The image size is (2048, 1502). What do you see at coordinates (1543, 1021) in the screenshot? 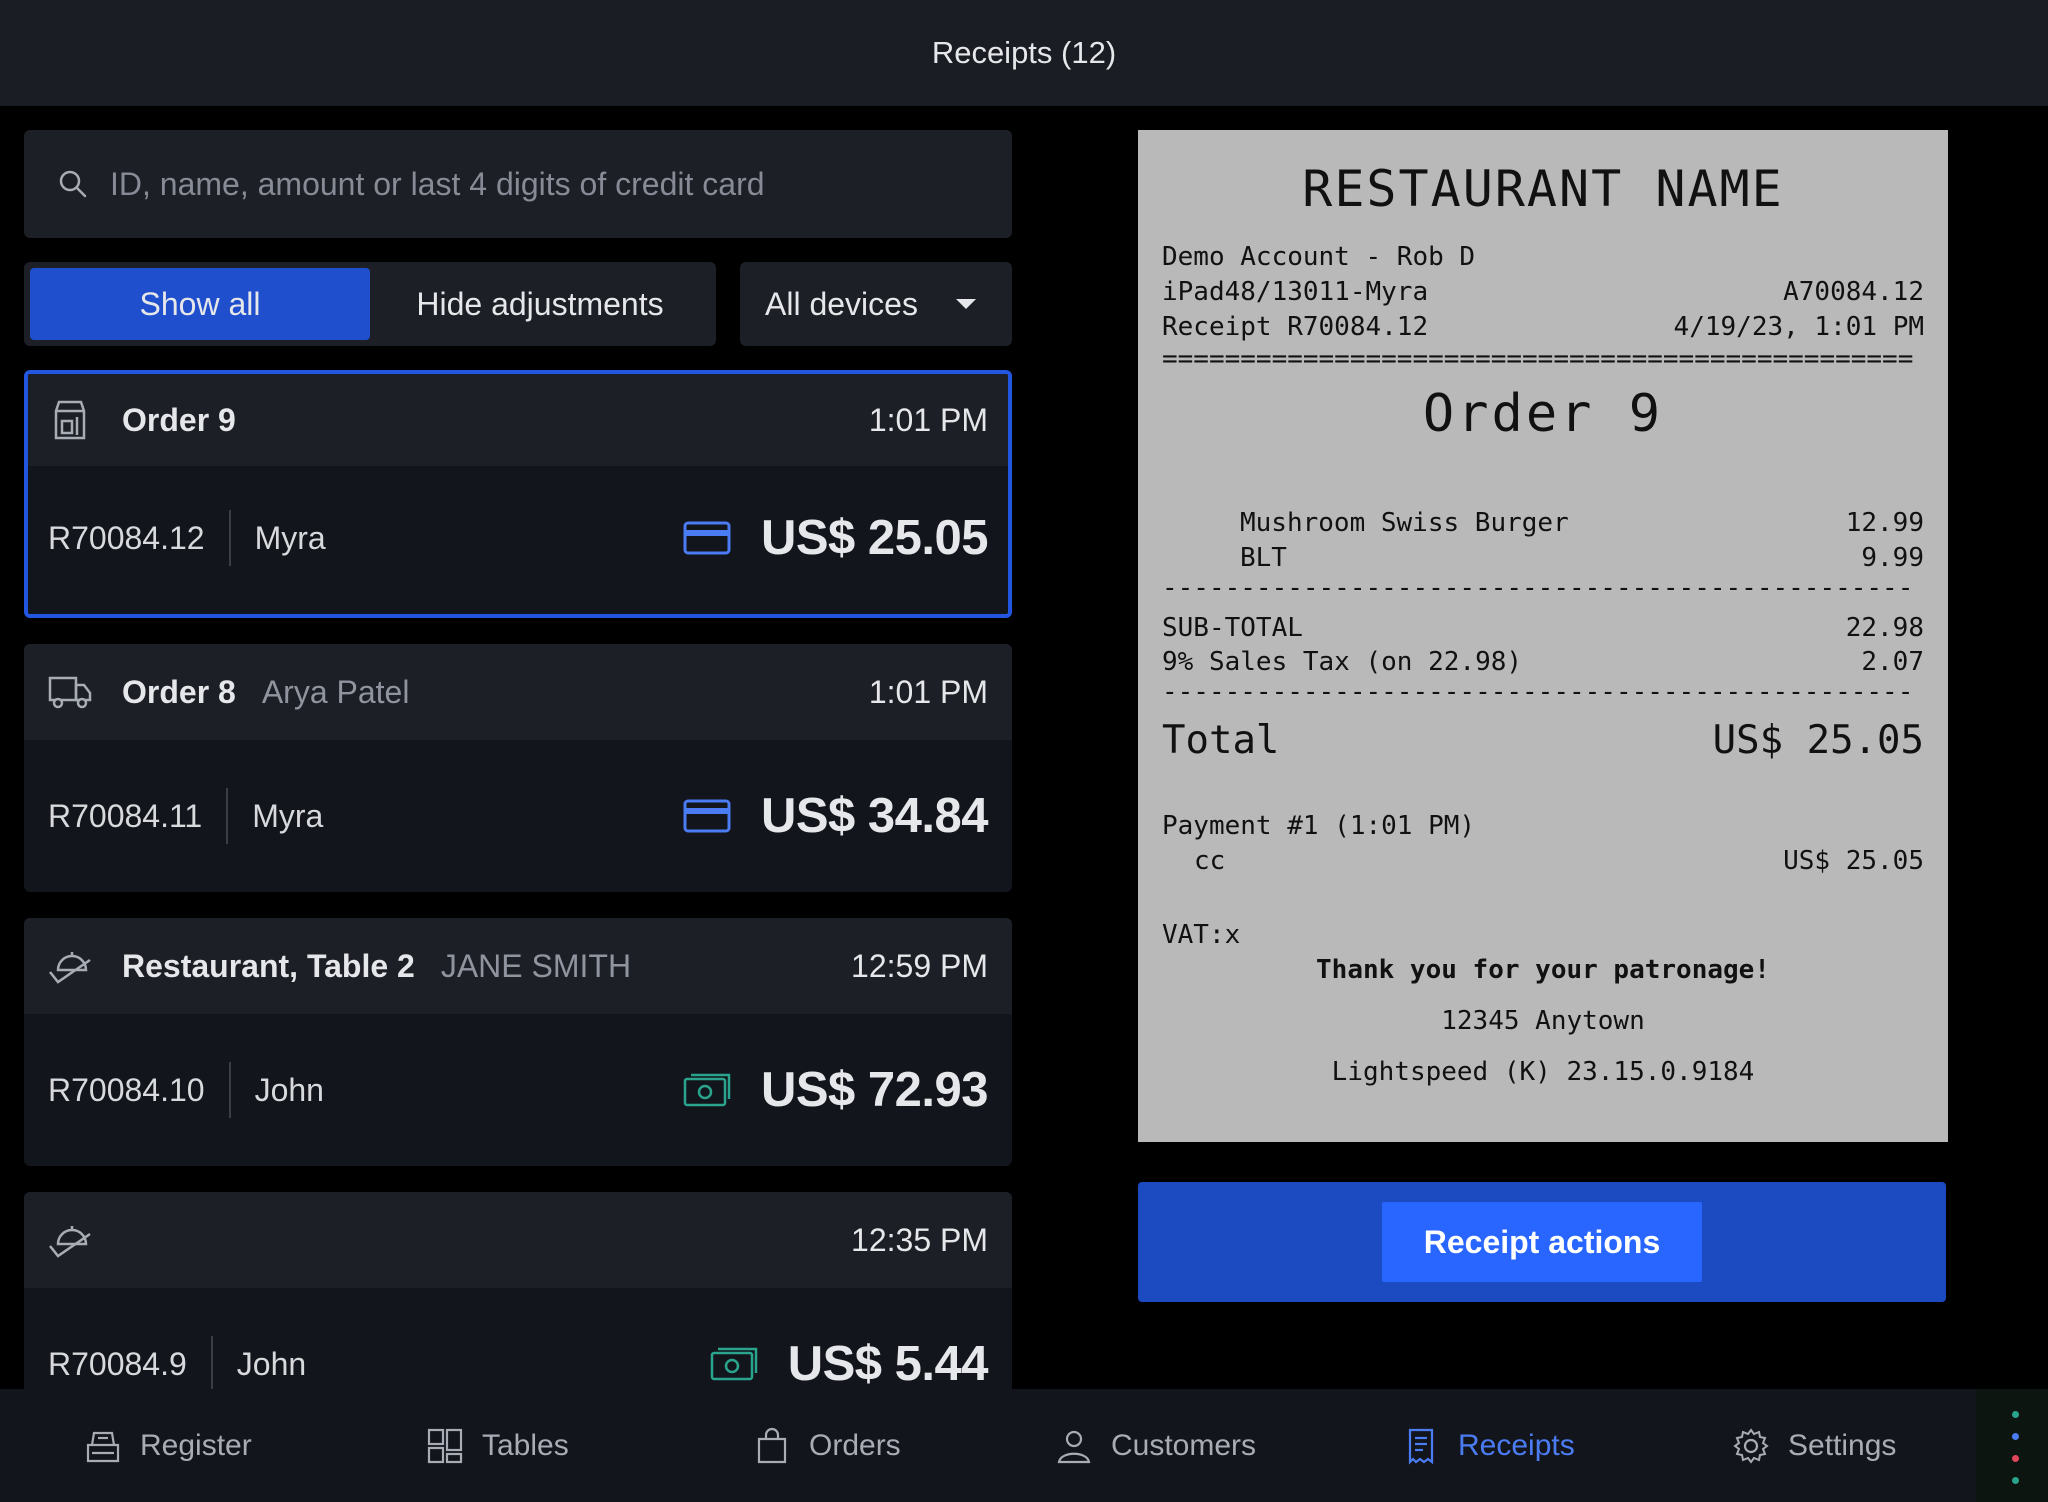
I see `address-line: 12345 Anytown` at bounding box center [1543, 1021].